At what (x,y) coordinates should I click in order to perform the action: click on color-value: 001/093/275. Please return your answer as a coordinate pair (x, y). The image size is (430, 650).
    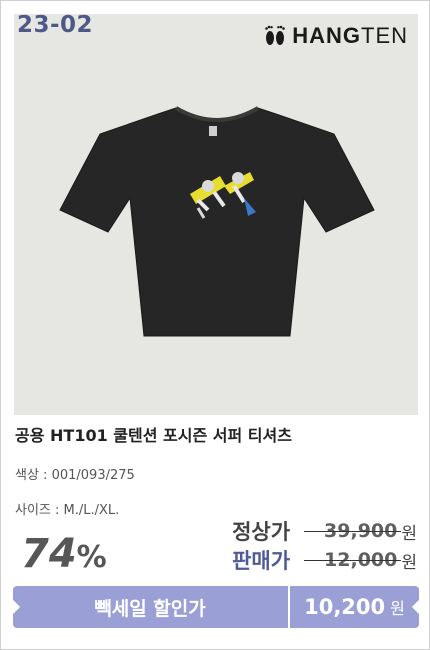
    Looking at the image, I should click on (93, 475).